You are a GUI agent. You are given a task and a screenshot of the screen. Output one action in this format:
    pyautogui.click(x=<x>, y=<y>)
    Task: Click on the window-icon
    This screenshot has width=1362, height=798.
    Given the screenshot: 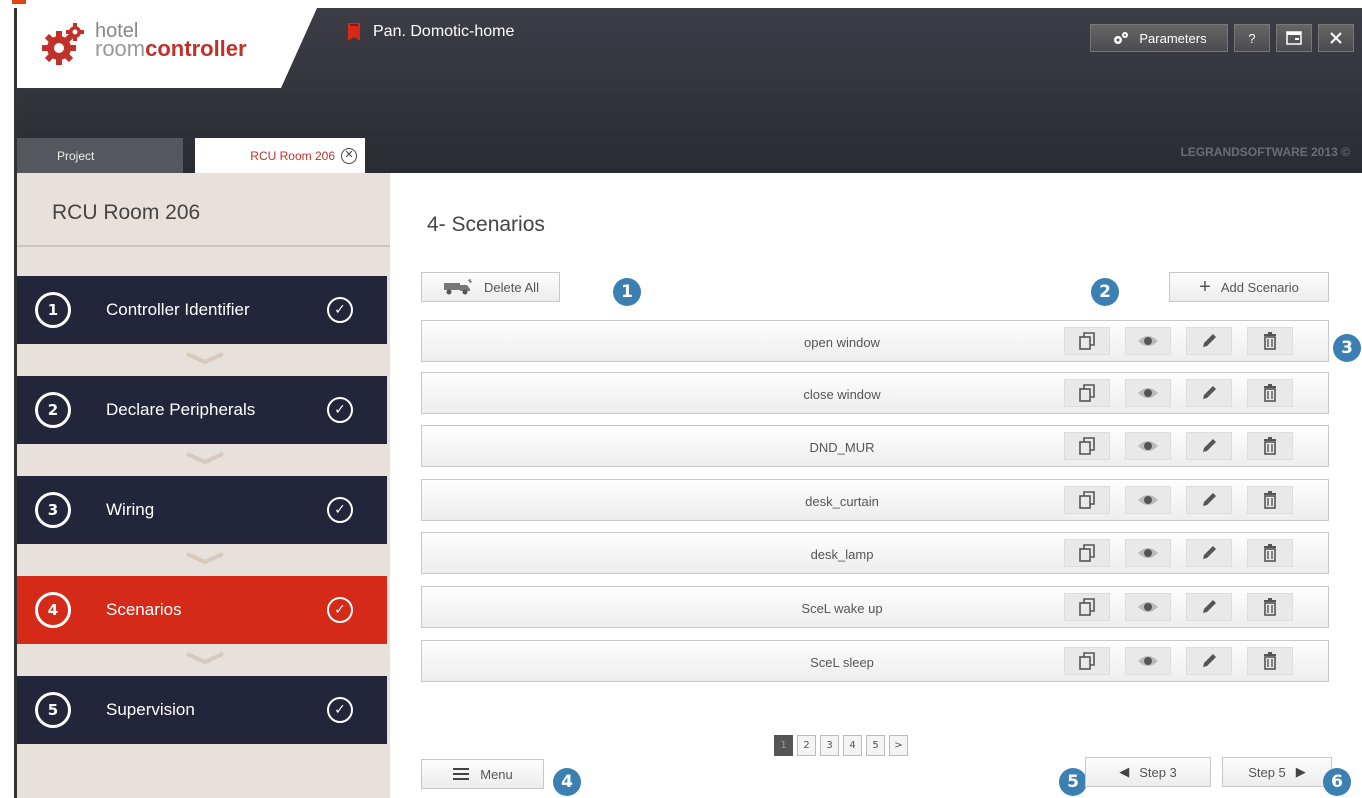 What is the action you would take?
    pyautogui.click(x=1294, y=38)
    